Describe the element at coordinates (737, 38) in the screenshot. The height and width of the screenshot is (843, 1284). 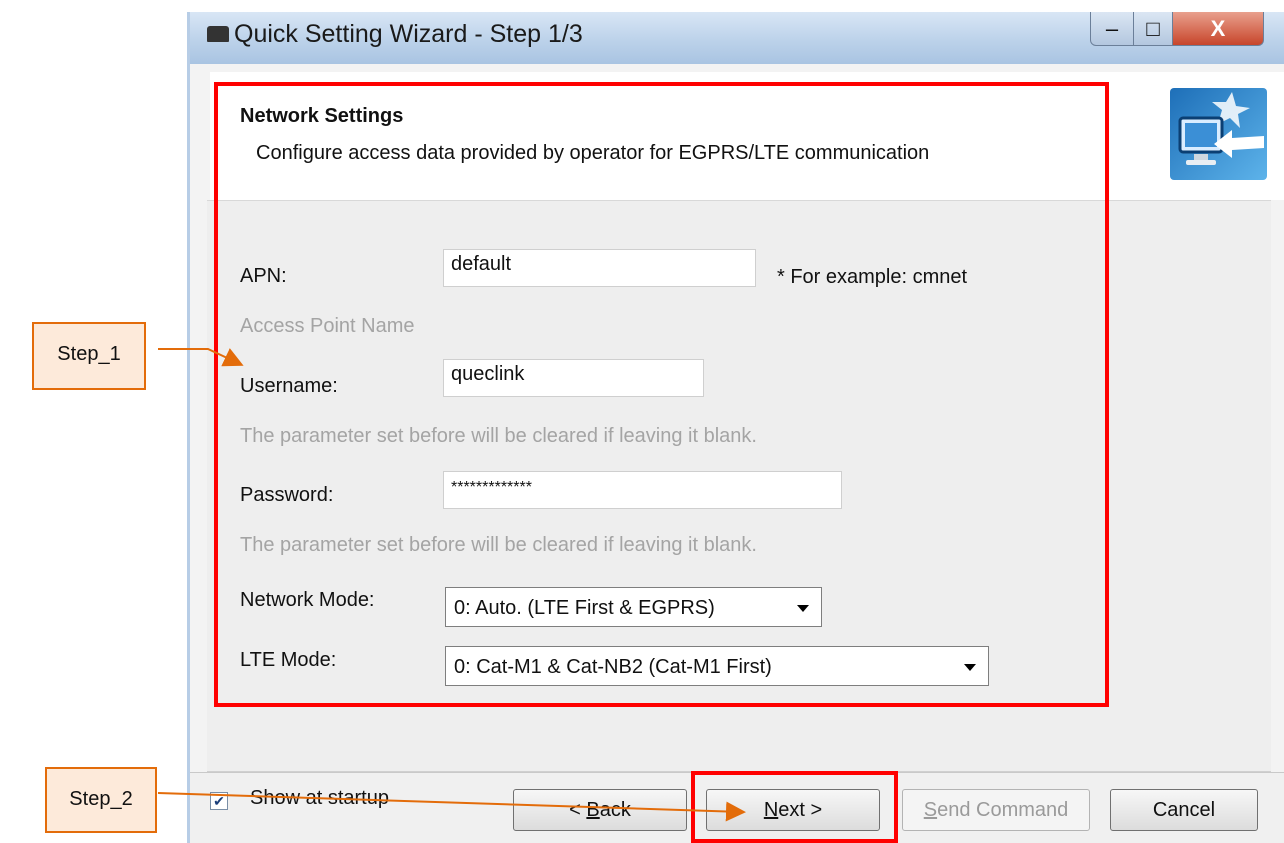
I see `title-bar: Quick Setting Wizard - Step 1/3 – □ X` at that location.